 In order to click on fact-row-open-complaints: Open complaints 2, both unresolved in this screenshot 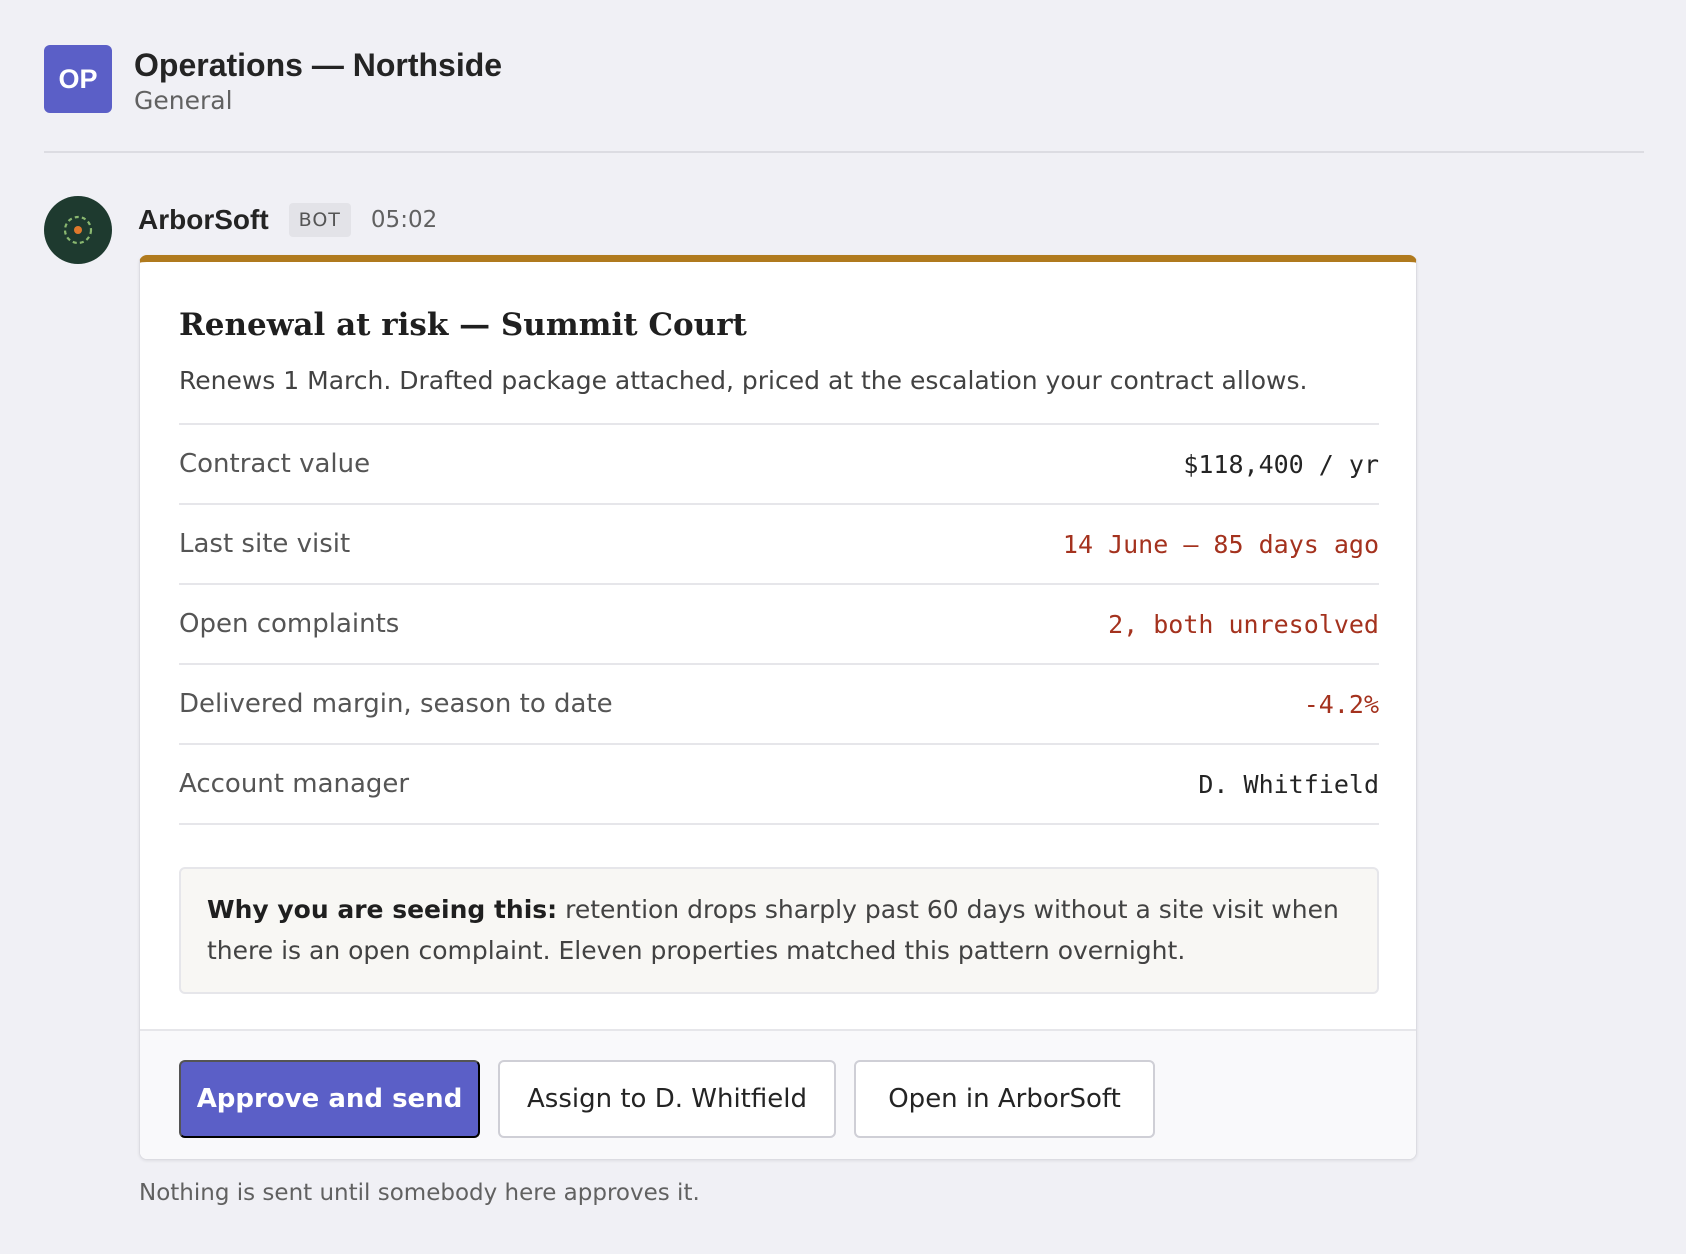, I will do `click(779, 625)`.